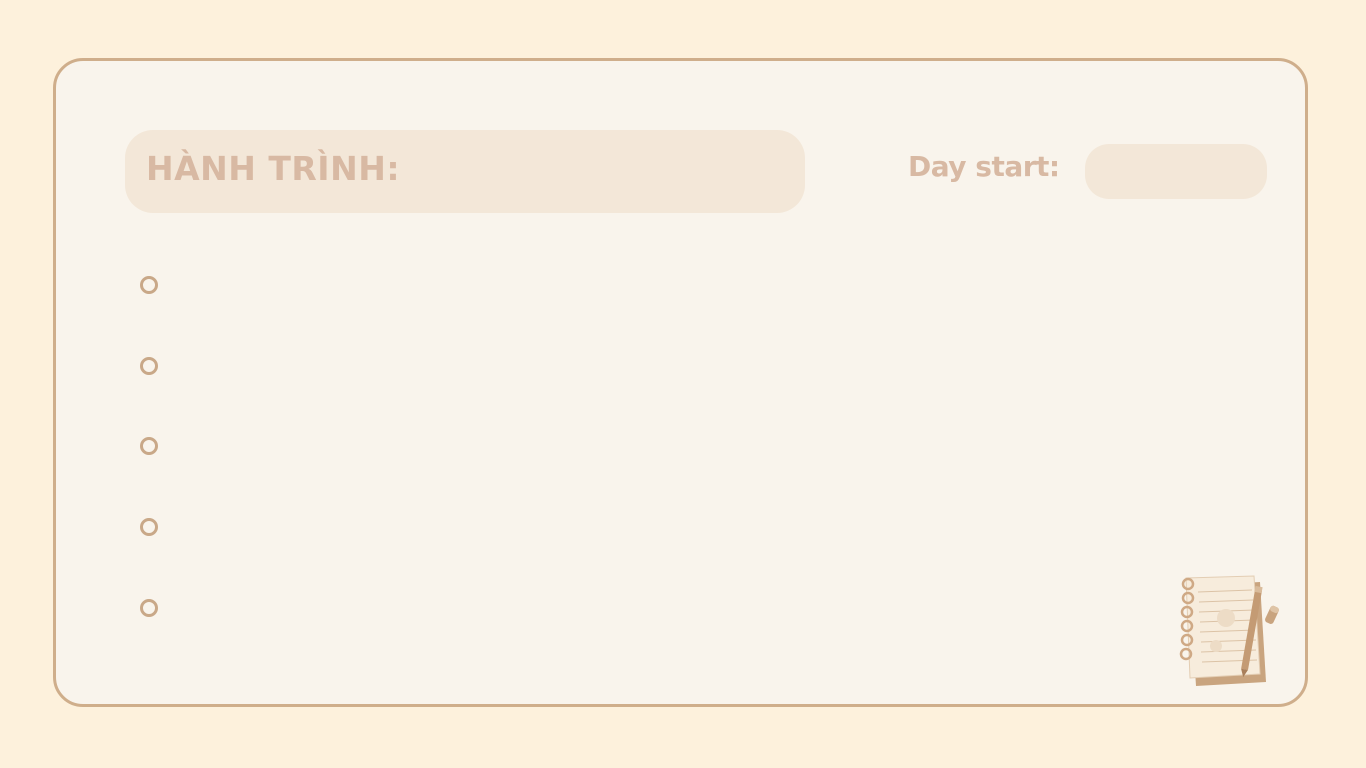 The width and height of the screenshot is (1366, 768). I want to click on journey-title-bar: HÀNH TRÌNH:, so click(465, 171).